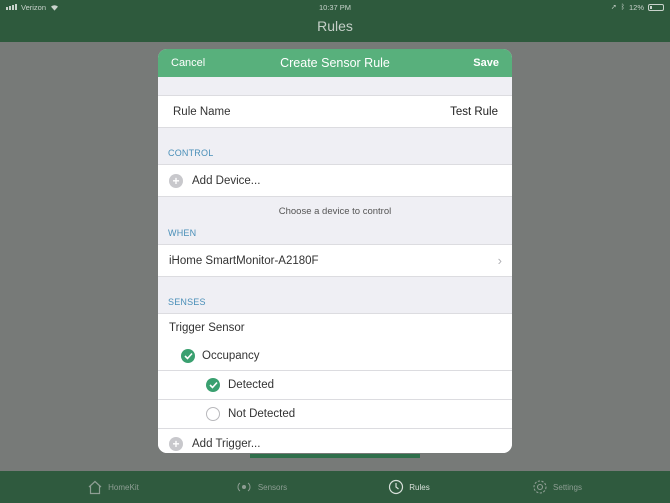 This screenshot has height=503, width=670. Describe the element at coordinates (244, 487) in the screenshot. I see `sensor-icon` at that location.